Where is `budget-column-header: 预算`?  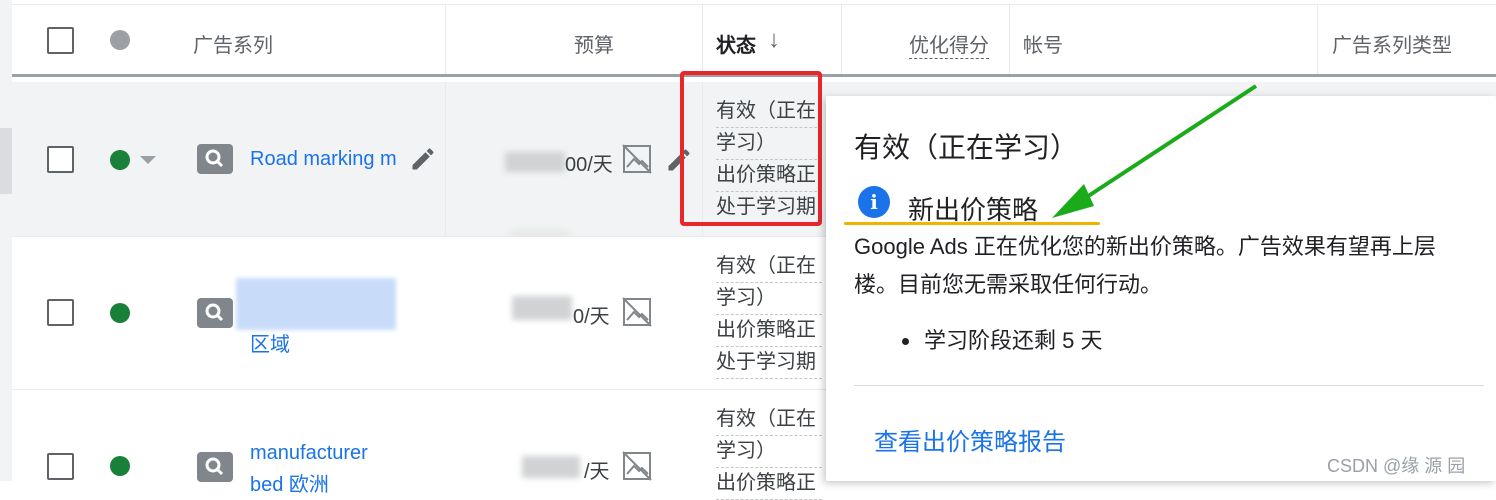 budget-column-header: 预算 is located at coordinates (594, 43).